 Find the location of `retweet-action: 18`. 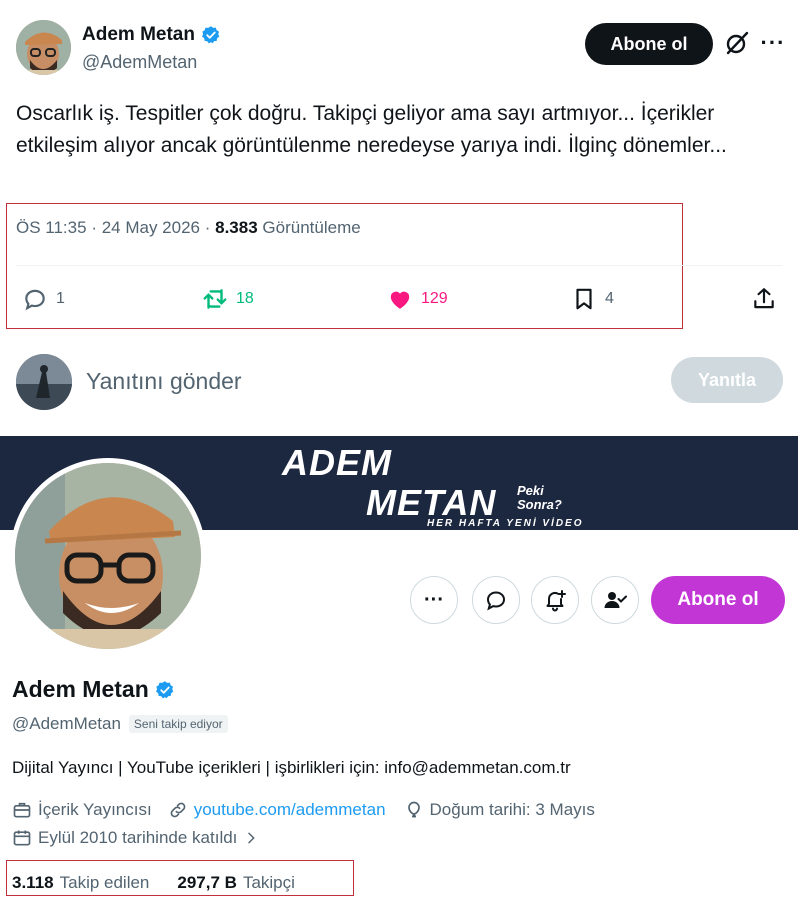

retweet-action: 18 is located at coordinates (228, 299).